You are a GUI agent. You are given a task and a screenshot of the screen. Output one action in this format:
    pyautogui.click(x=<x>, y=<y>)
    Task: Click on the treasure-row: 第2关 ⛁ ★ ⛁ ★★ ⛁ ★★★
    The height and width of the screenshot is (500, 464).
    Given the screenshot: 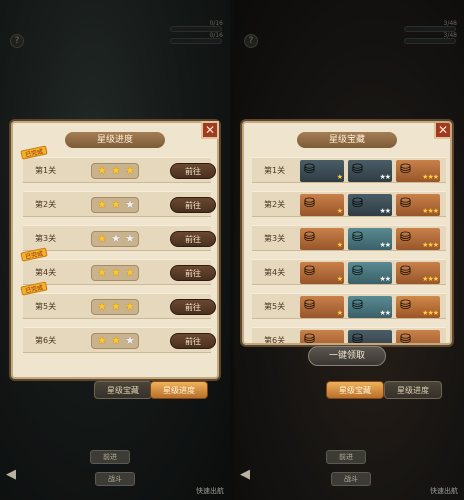 What is the action you would take?
    pyautogui.click(x=349, y=204)
    